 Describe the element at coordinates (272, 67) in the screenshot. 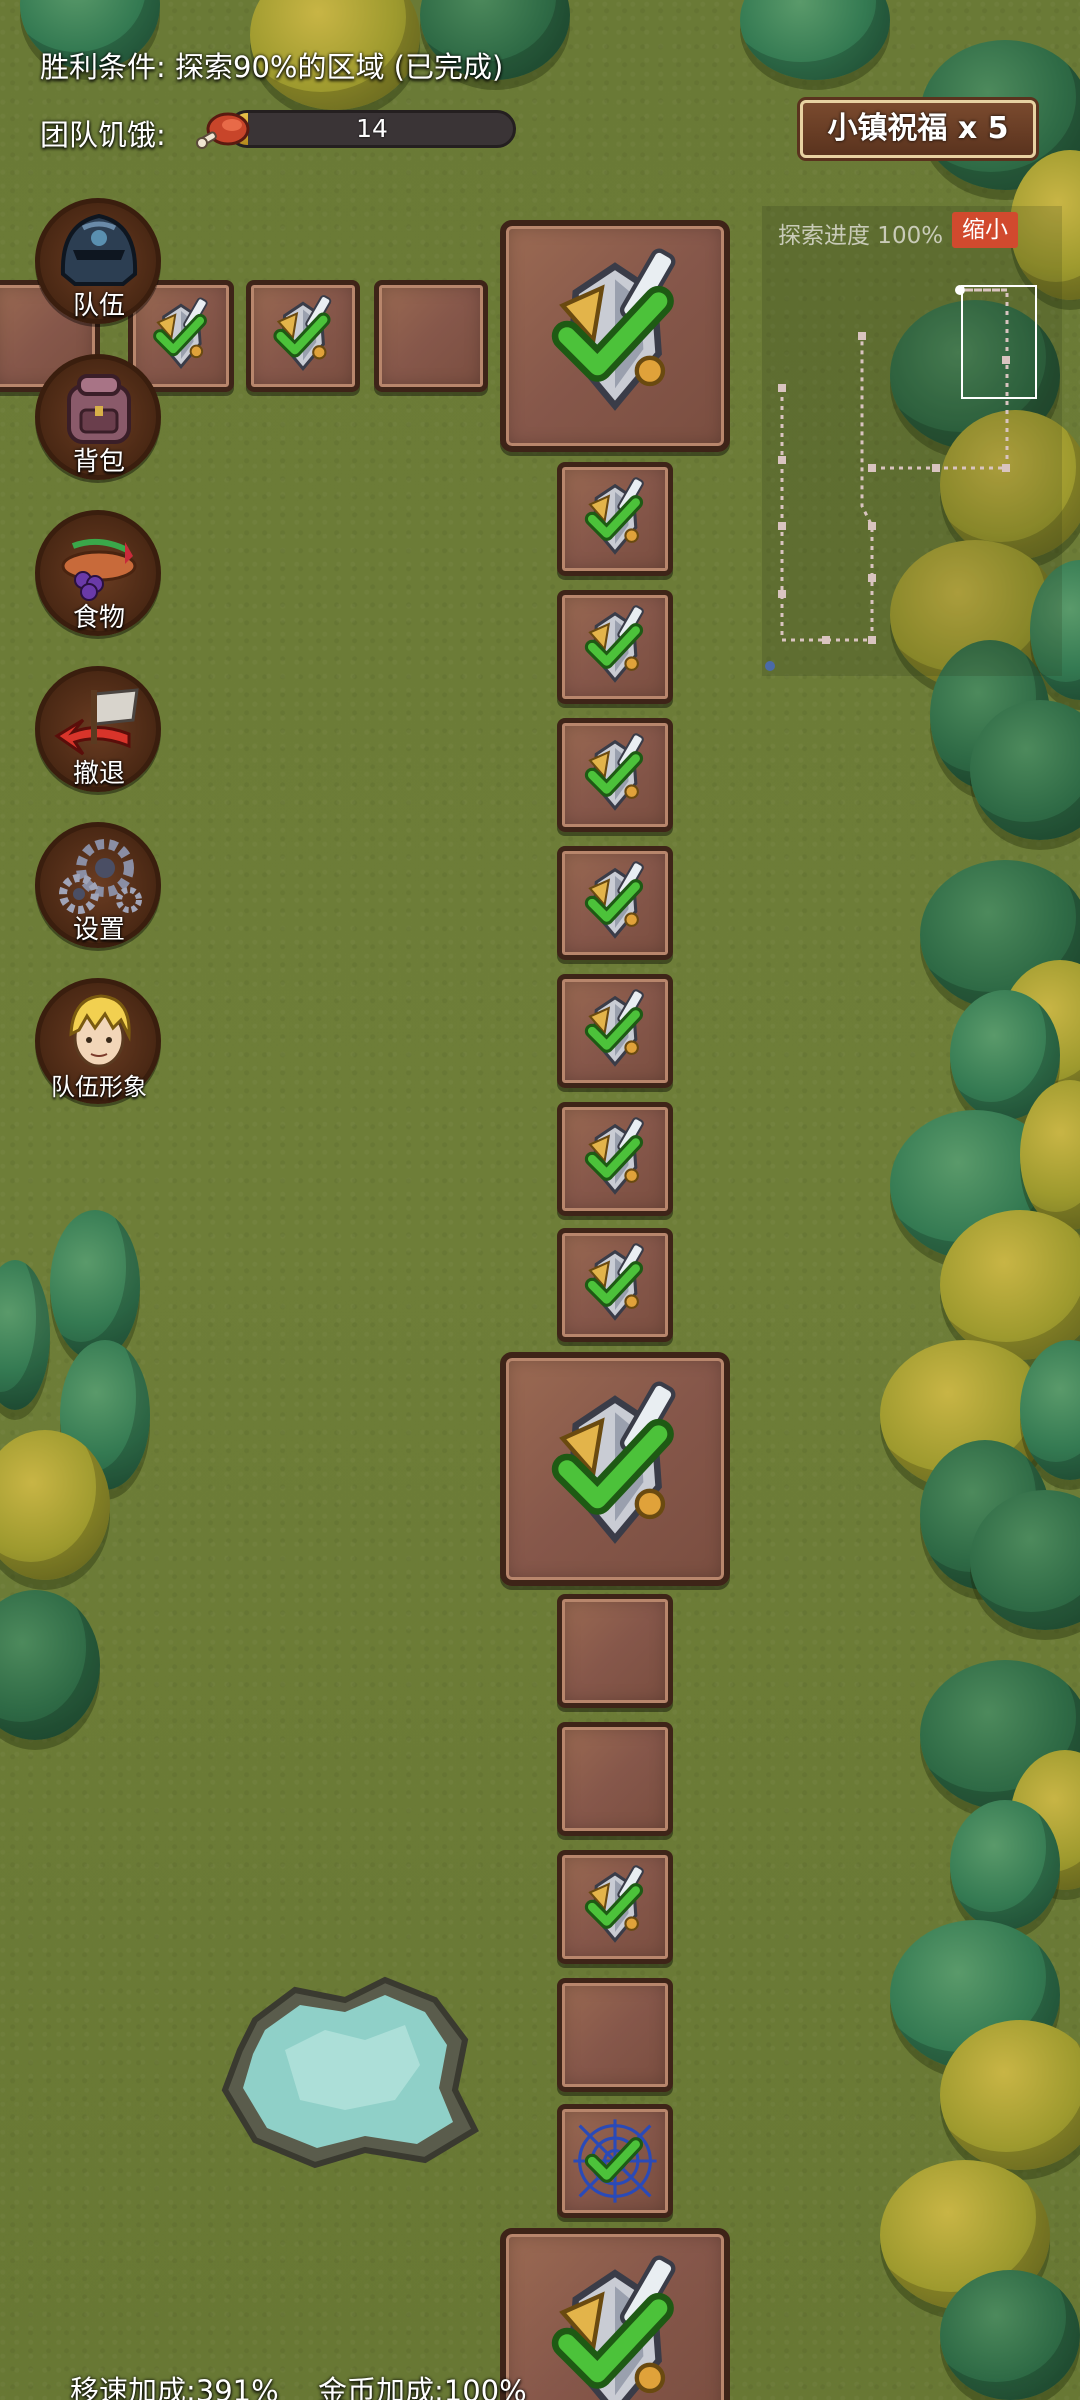

I see `victory-condition: 胜利条件: 探索90%的区域 (已完成)` at that location.